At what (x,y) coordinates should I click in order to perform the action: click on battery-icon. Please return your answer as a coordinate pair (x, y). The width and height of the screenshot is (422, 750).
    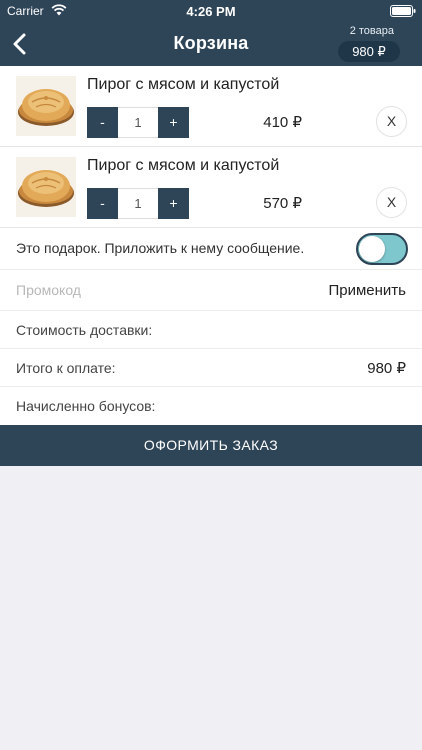
    Looking at the image, I should click on (403, 11).